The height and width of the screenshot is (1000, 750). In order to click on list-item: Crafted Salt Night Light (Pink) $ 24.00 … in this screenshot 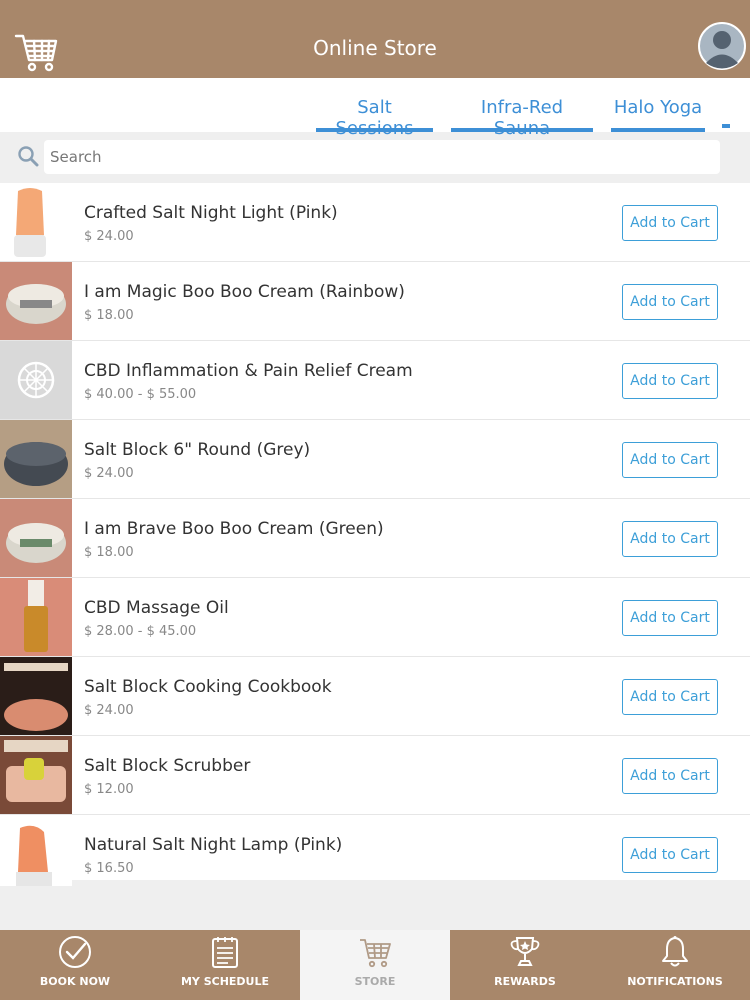, I will do `click(375, 222)`.